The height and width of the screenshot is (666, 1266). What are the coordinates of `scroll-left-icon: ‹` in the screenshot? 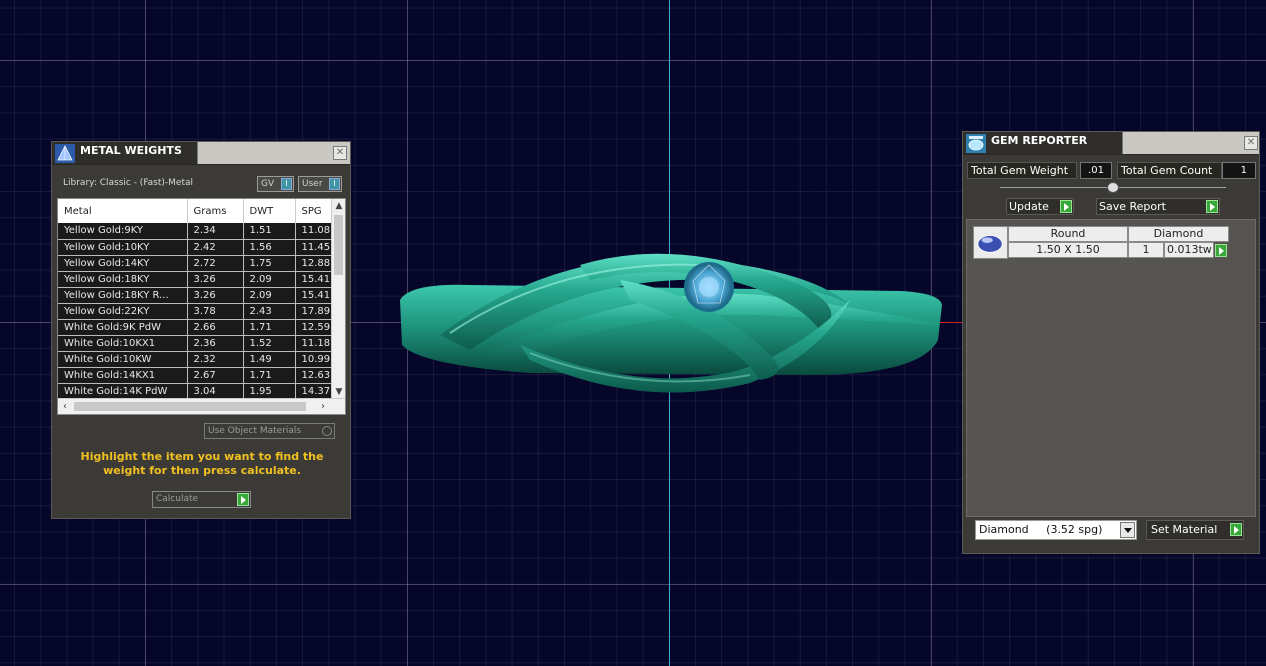 It's located at (65, 406).